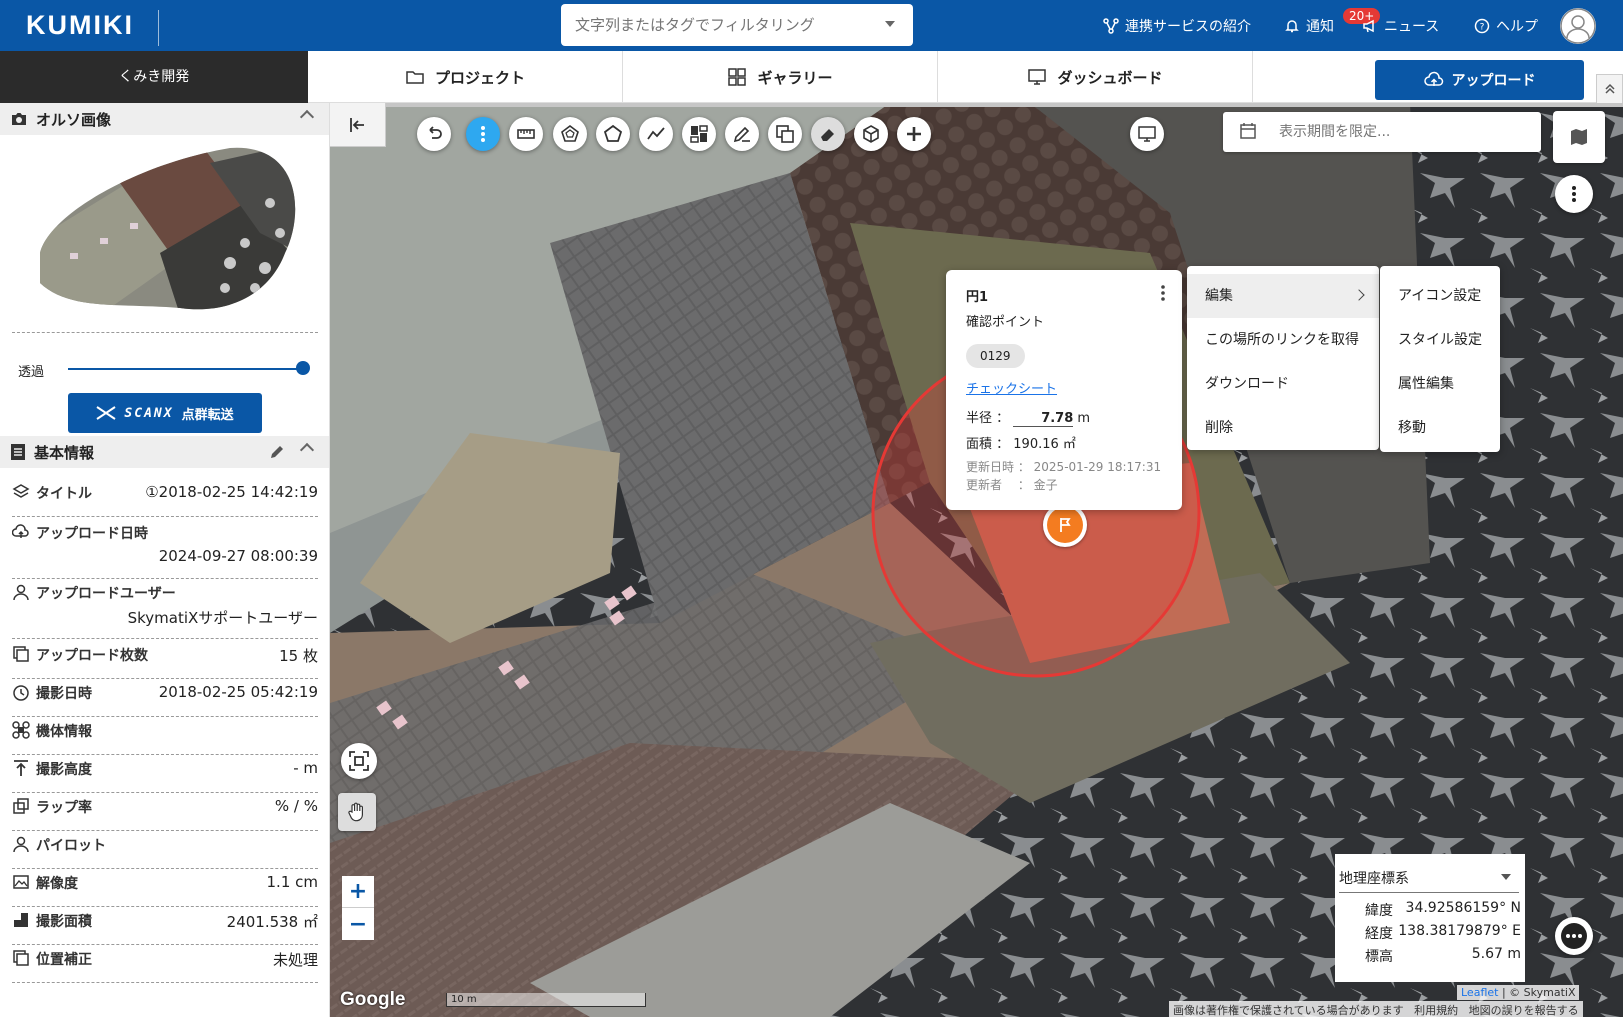 This screenshot has height=1017, width=1623. I want to click on info-row: パイロット, so click(165, 852).